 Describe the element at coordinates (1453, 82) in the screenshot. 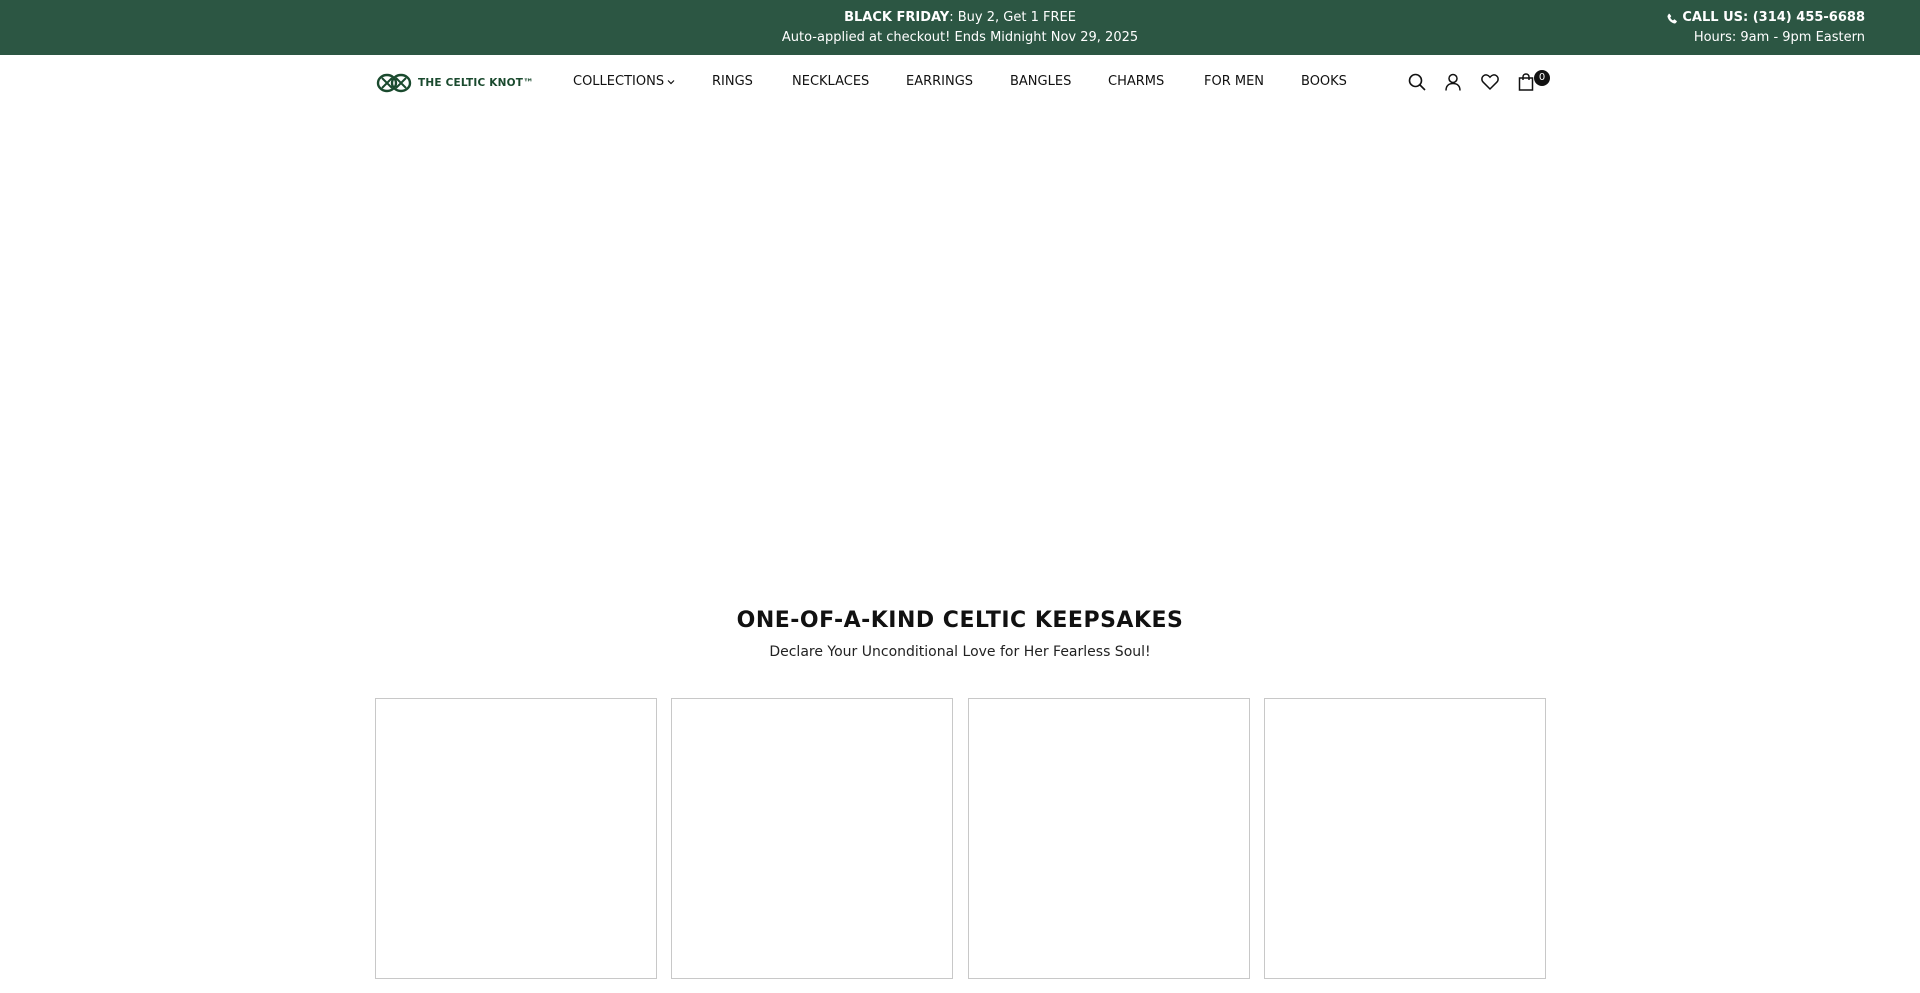

I see `account-icon` at that location.